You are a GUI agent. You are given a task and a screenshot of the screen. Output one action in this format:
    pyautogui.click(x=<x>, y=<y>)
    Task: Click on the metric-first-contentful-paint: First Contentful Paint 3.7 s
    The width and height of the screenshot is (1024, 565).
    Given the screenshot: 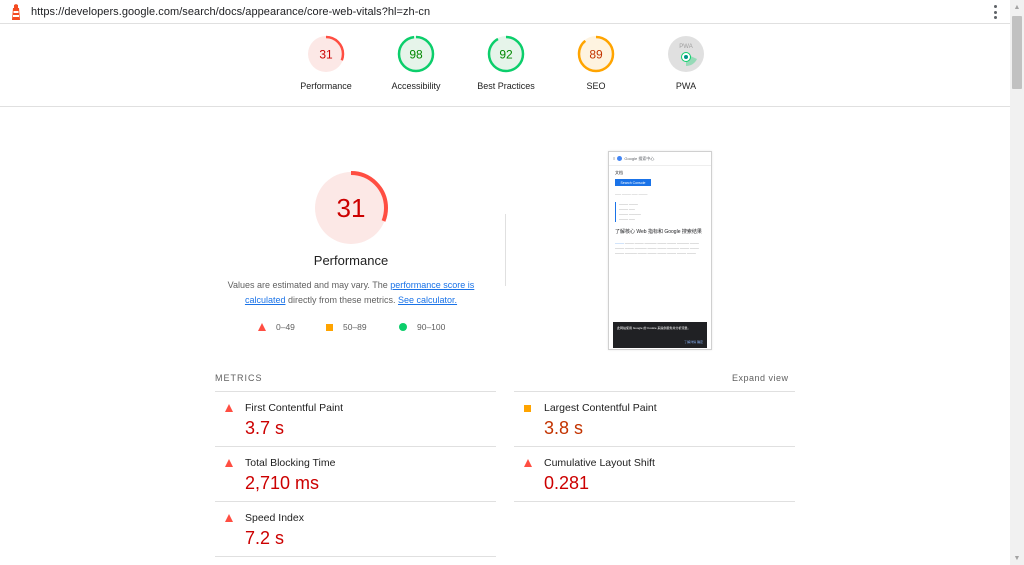 What is the action you would take?
    pyautogui.click(x=355, y=418)
    